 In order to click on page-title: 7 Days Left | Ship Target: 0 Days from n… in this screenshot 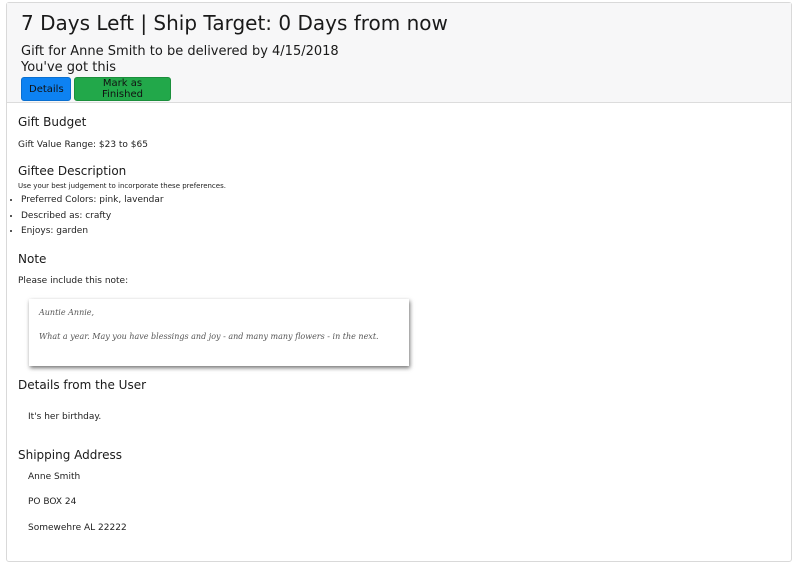, I will do `click(234, 23)`.